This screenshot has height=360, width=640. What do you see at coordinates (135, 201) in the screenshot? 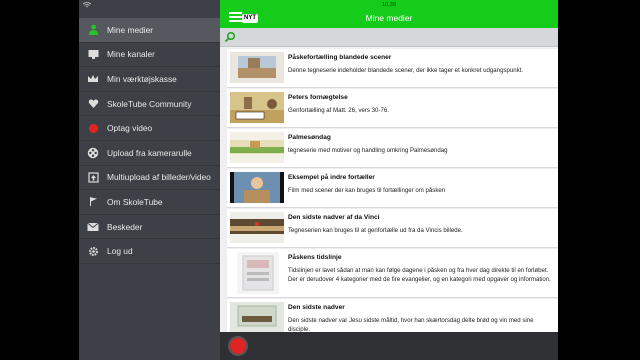
I see `sidebar-item-label: Om SkoleTube` at bounding box center [135, 201].